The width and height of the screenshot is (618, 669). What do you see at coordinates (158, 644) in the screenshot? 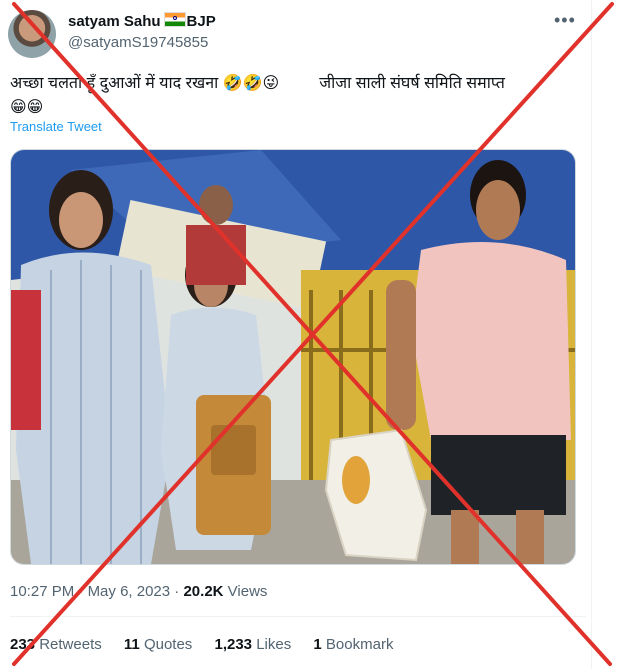
I see `quotes-stat: 11 Quotes` at bounding box center [158, 644].